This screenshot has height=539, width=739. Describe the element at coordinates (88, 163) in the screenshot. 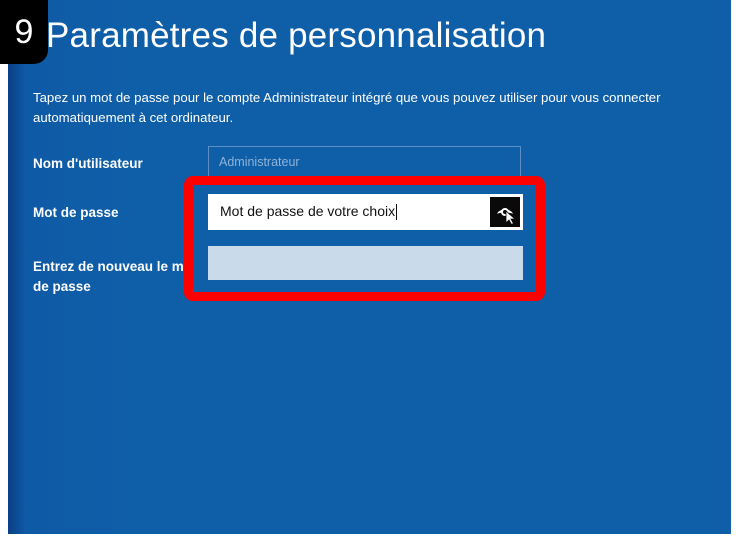

I see `username-label: Nom d'utilisateur` at that location.